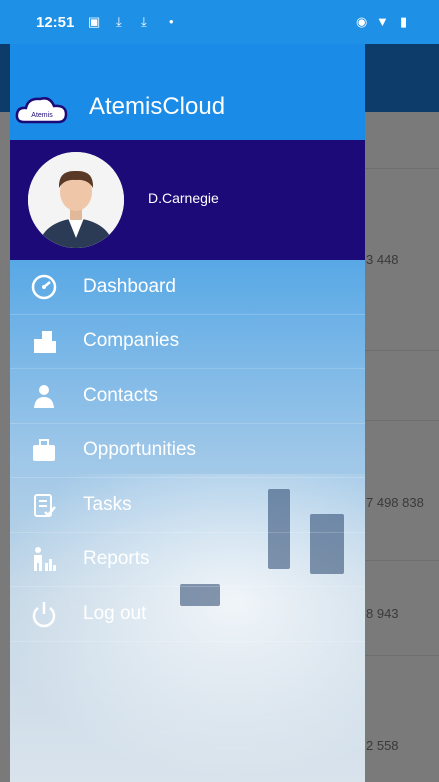 The image size is (439, 782). I want to click on user-photo, so click(76, 200).